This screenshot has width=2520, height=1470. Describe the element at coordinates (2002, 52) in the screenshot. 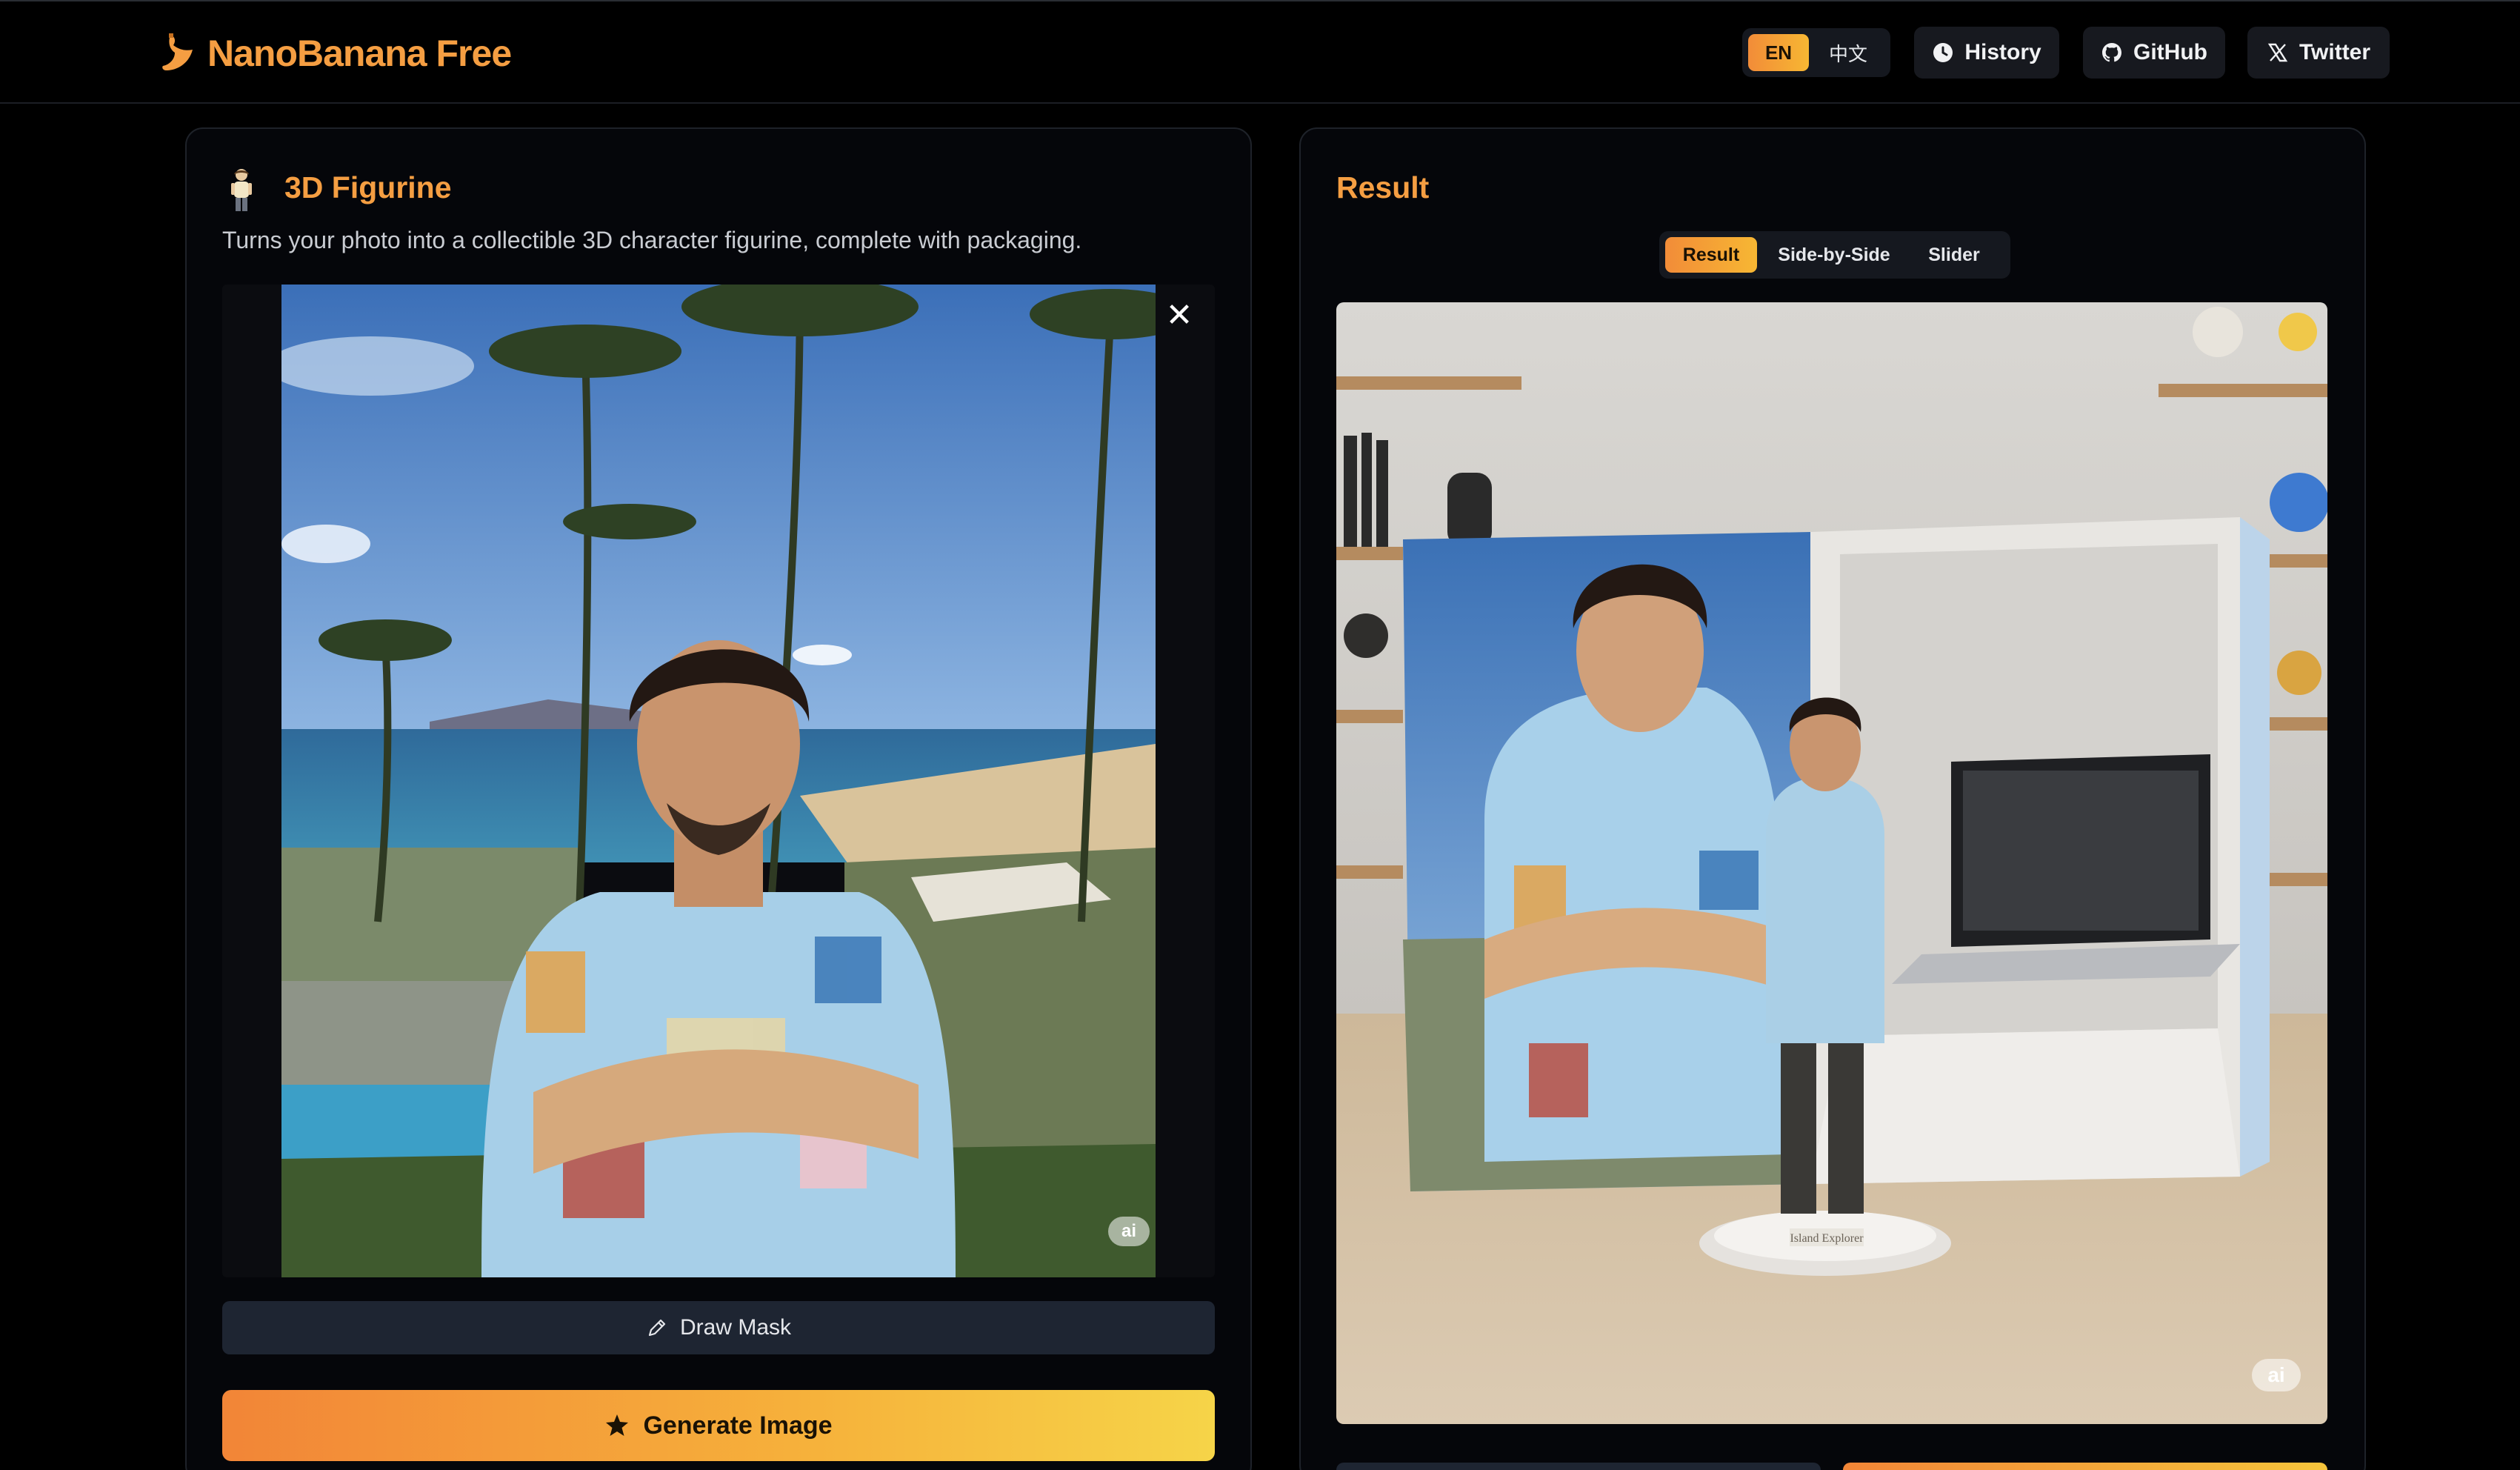

I see `history-label: History` at that location.